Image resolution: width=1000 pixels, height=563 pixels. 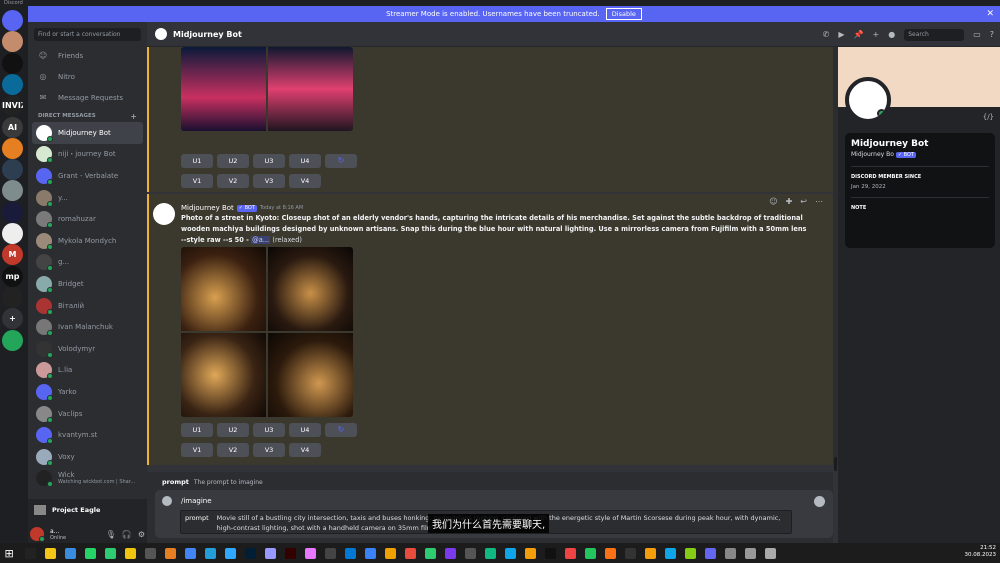 I want to click on mic-icon: 🎙, so click(x=111, y=534).